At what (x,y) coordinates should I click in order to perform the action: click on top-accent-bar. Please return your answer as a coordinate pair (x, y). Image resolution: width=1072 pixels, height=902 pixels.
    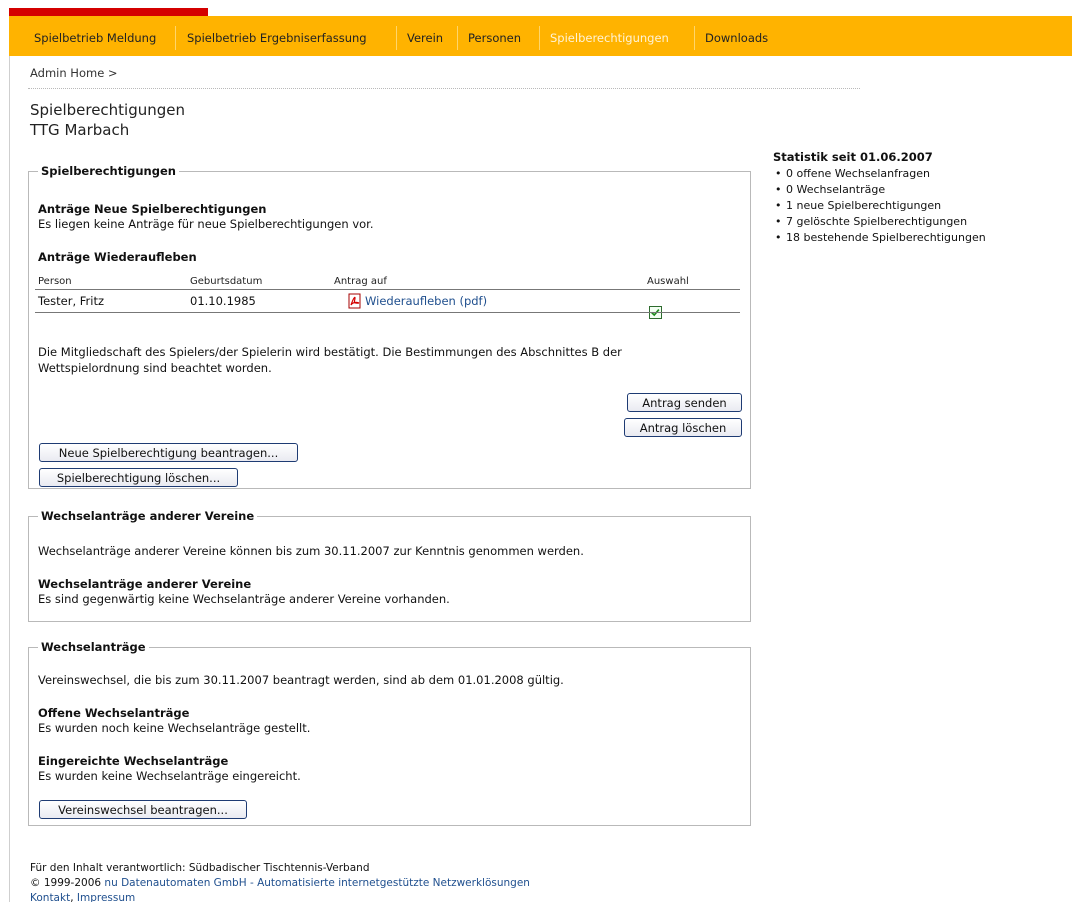
    Looking at the image, I should click on (108, 12).